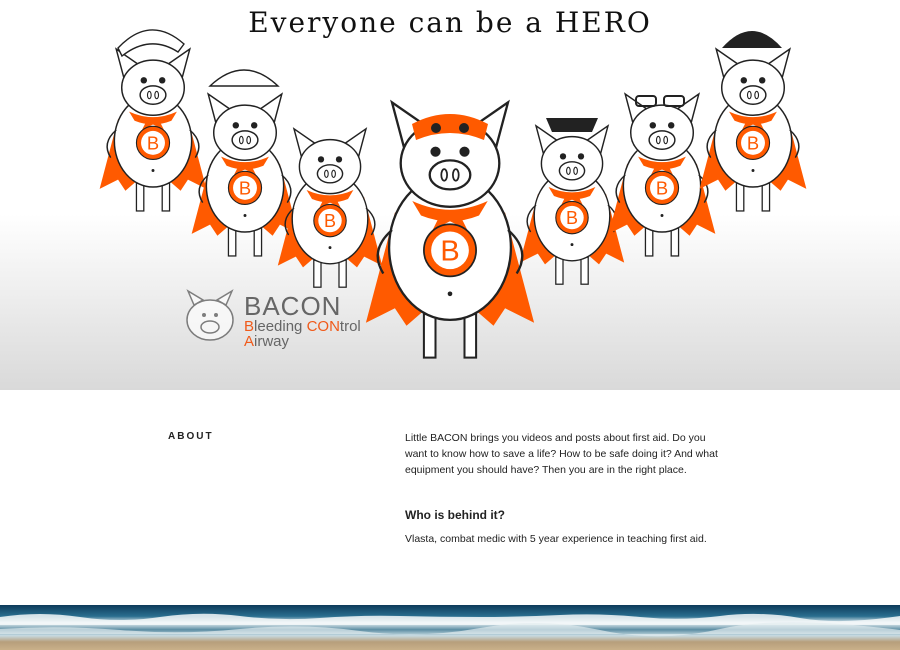 This screenshot has width=900, height=650. I want to click on pig-police, so click(572, 205).